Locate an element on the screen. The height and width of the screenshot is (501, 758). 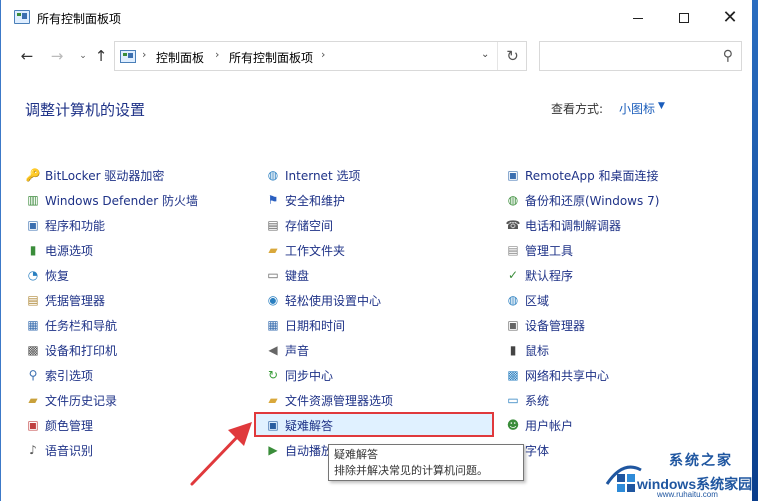
control-panel-item-label: 电源选项 is located at coordinates (69, 250).